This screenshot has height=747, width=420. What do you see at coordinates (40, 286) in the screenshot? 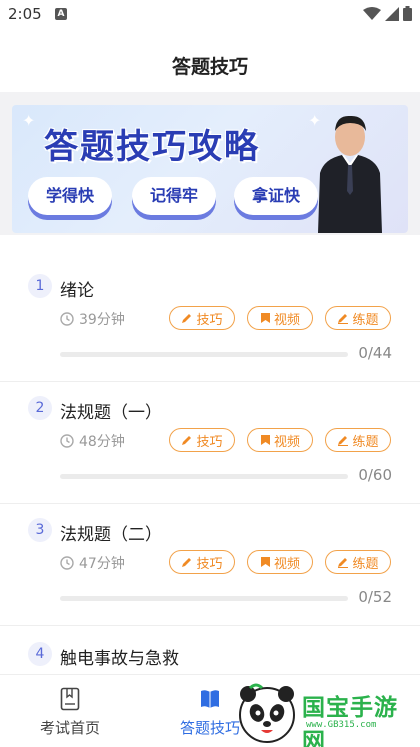
I see `chapter-number: 1` at bounding box center [40, 286].